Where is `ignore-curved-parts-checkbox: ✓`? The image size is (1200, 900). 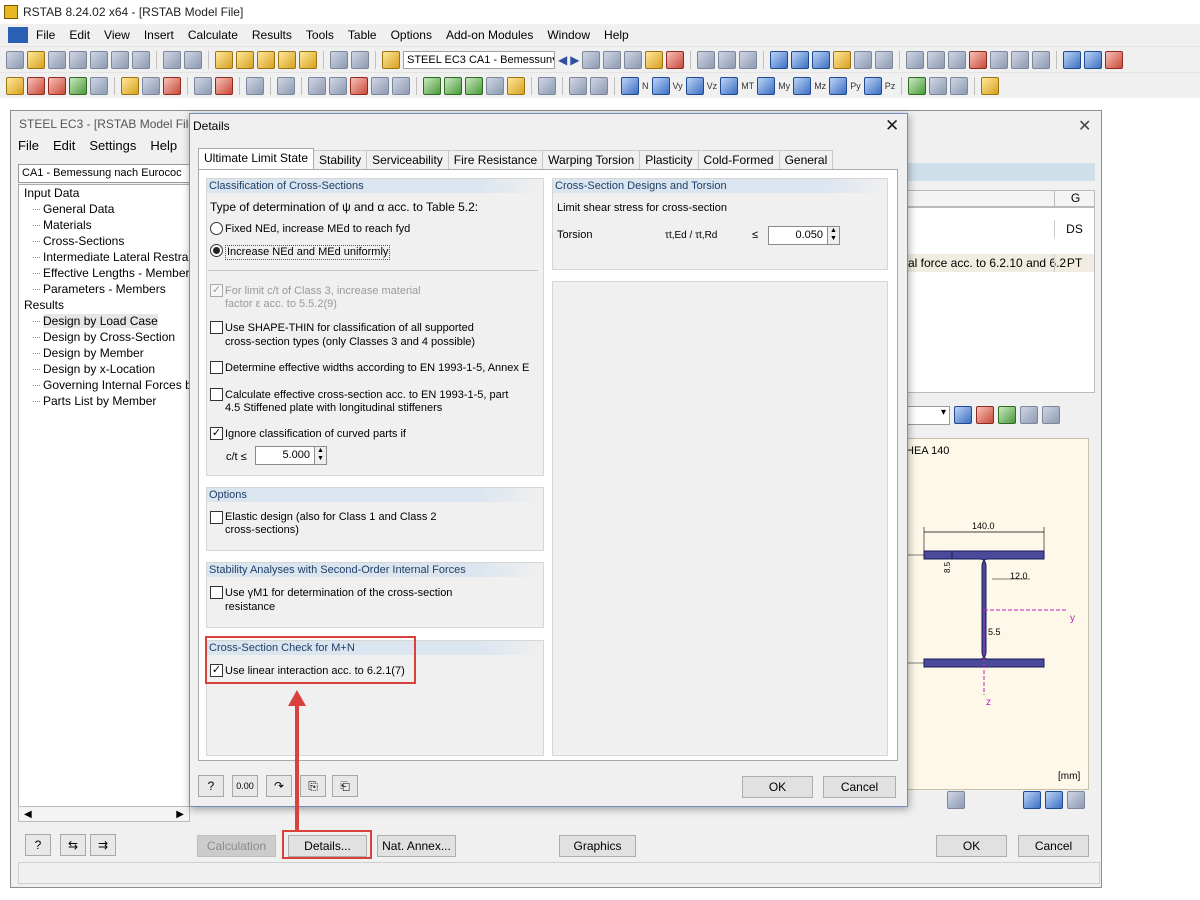 ignore-curved-parts-checkbox: ✓ is located at coordinates (216, 433).